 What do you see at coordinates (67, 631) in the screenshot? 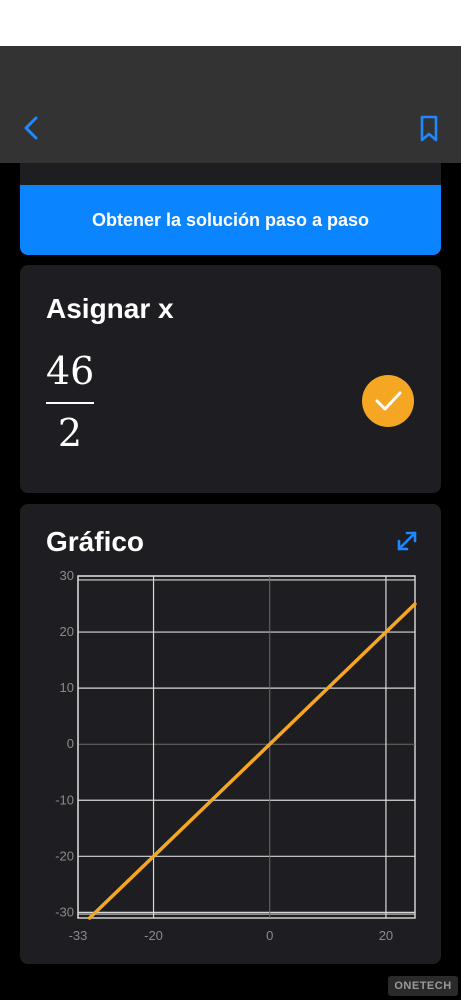
I see `y-tick-label: 20` at bounding box center [67, 631].